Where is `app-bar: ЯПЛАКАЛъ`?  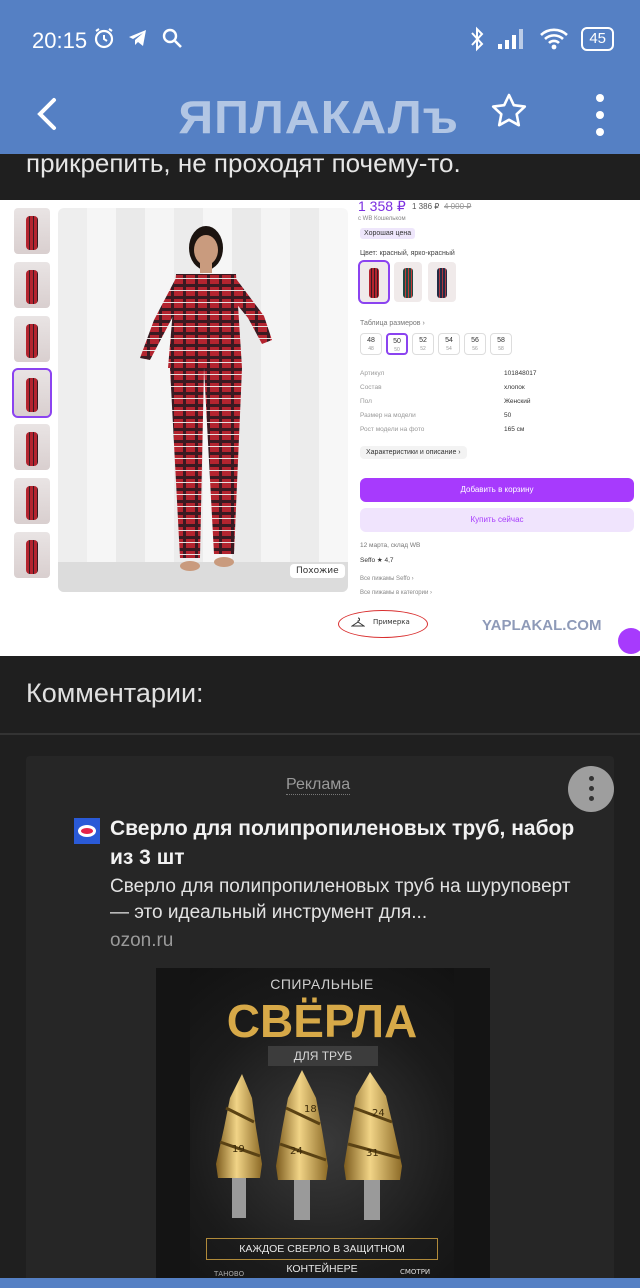
app-bar: ЯПЛАКАЛъ is located at coordinates (320, 117).